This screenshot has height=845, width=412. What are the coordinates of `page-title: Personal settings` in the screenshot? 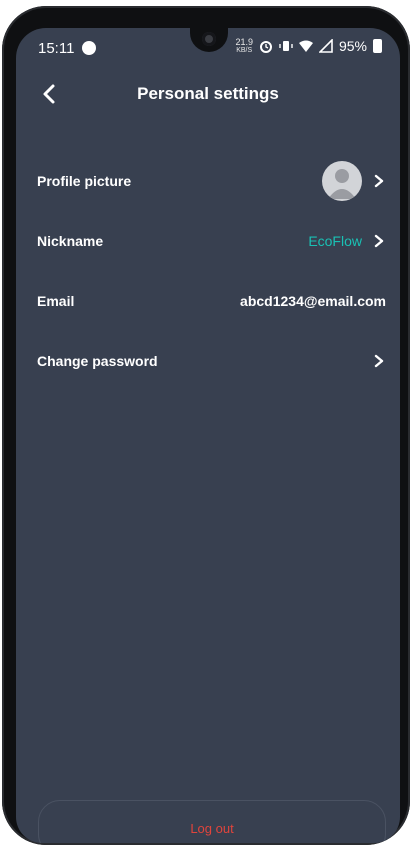 It's located at (208, 93).